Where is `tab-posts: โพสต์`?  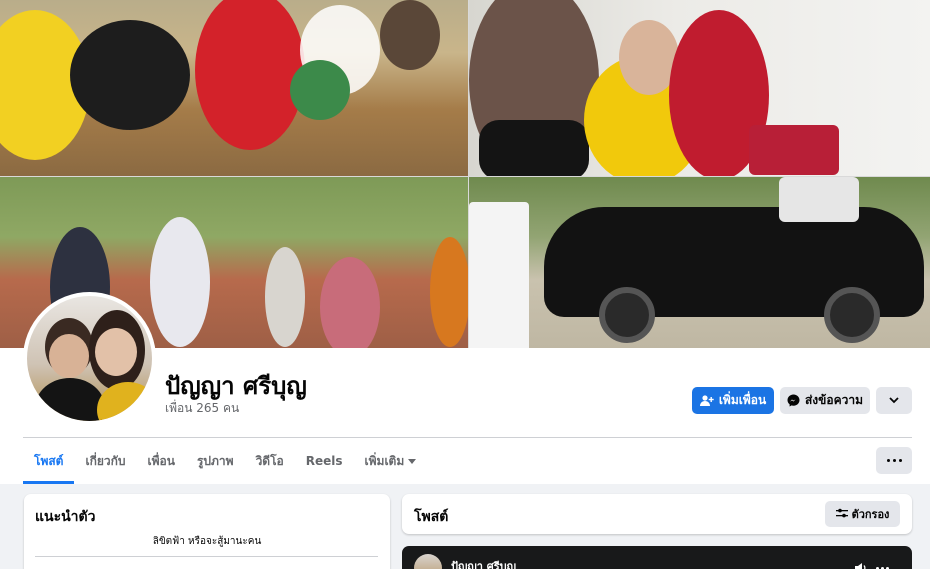 tab-posts: โพสต์ is located at coordinates (49, 461).